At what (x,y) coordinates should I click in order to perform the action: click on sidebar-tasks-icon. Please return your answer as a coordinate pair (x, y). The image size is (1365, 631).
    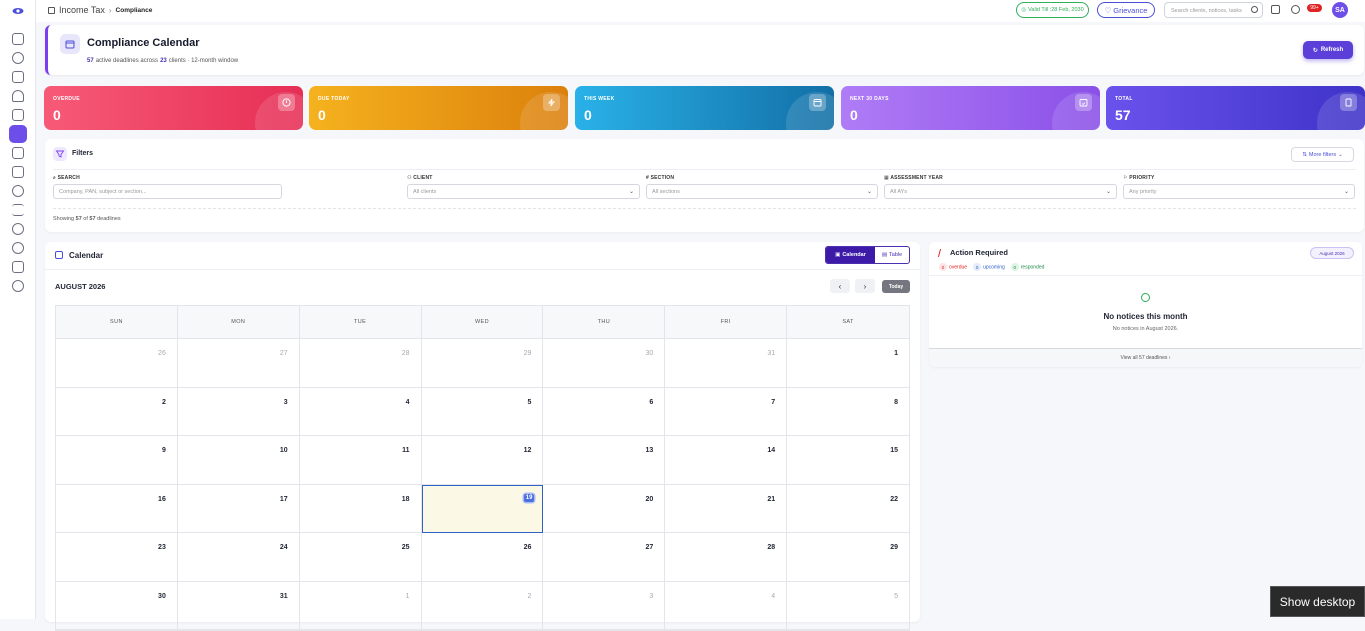
    Looking at the image, I should click on (18, 153).